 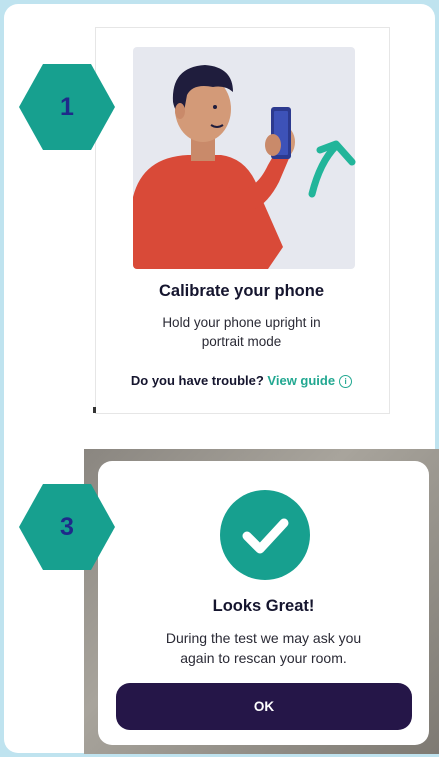 I want to click on ok-button: OK, so click(x=264, y=706).